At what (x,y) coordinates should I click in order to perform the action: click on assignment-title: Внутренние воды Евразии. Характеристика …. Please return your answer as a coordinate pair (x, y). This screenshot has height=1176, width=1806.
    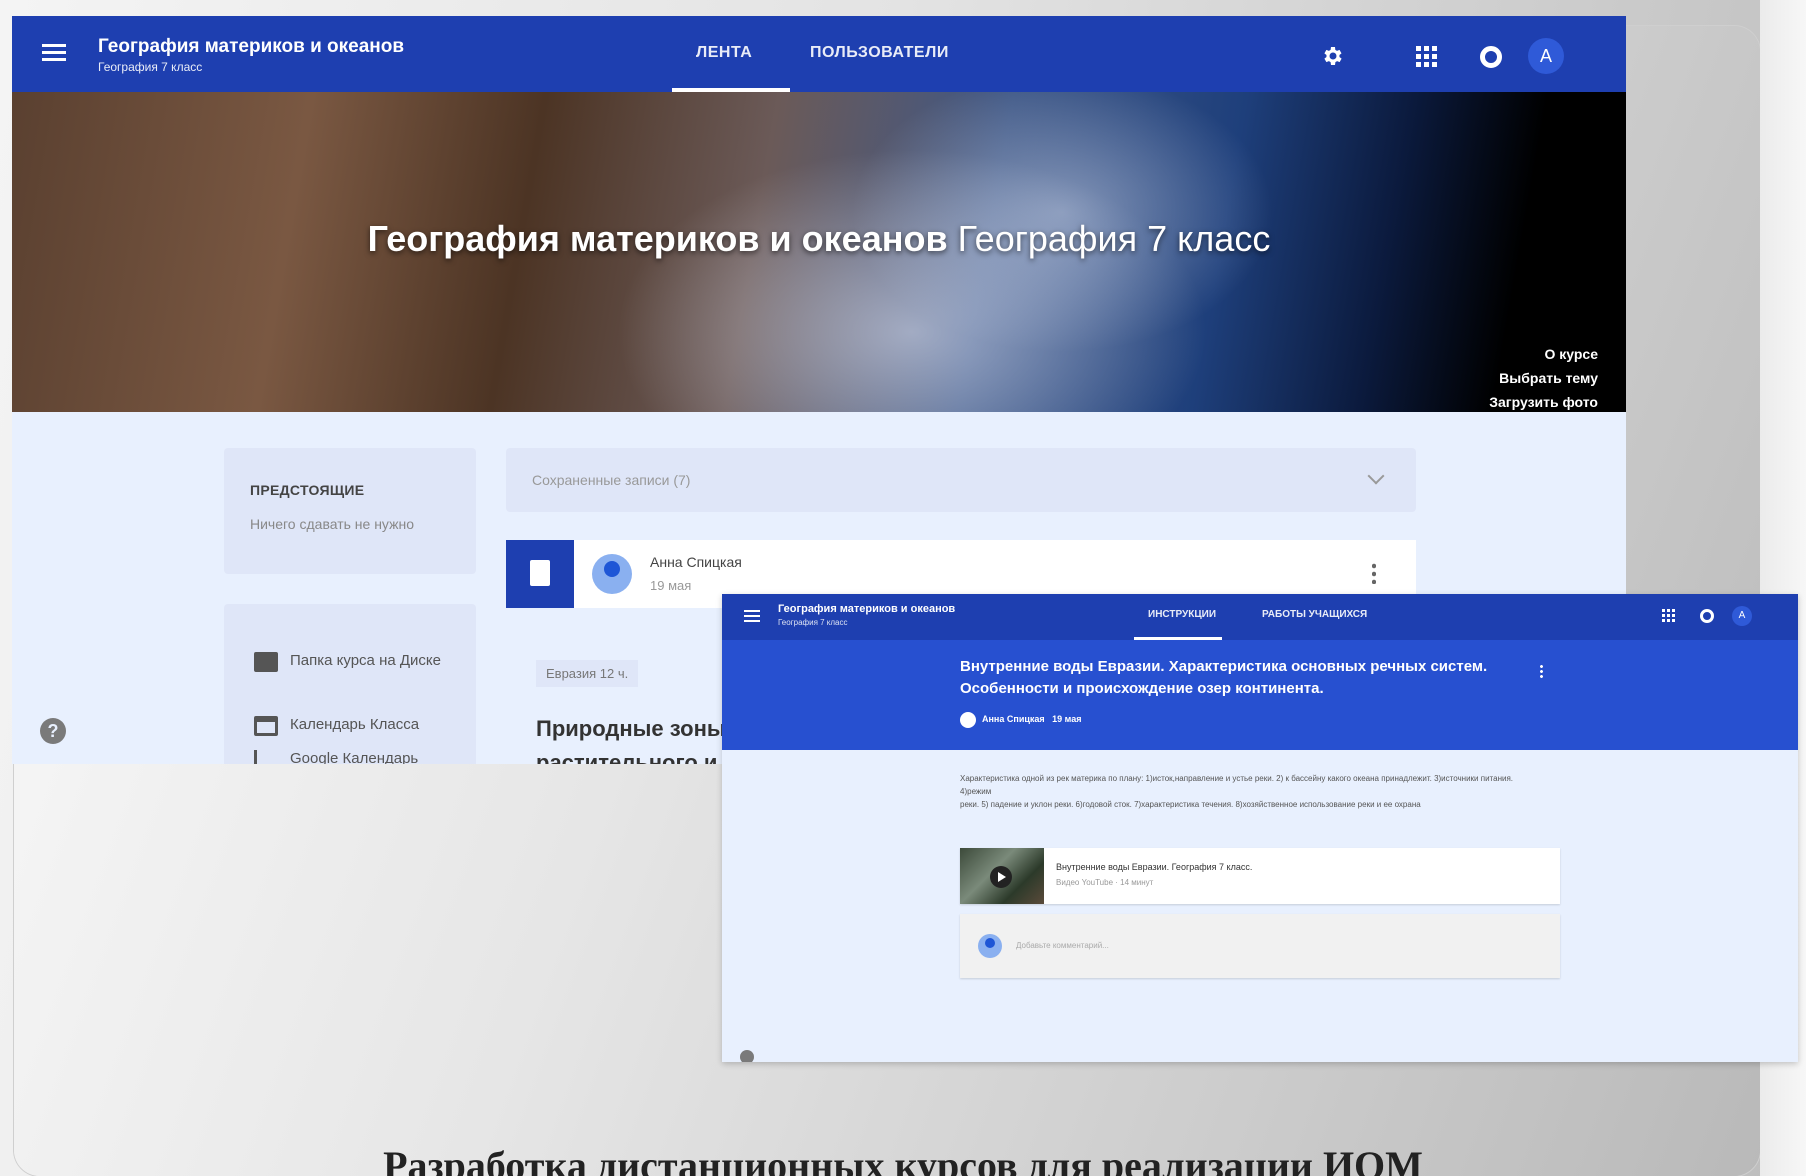
    Looking at the image, I should click on (1224, 677).